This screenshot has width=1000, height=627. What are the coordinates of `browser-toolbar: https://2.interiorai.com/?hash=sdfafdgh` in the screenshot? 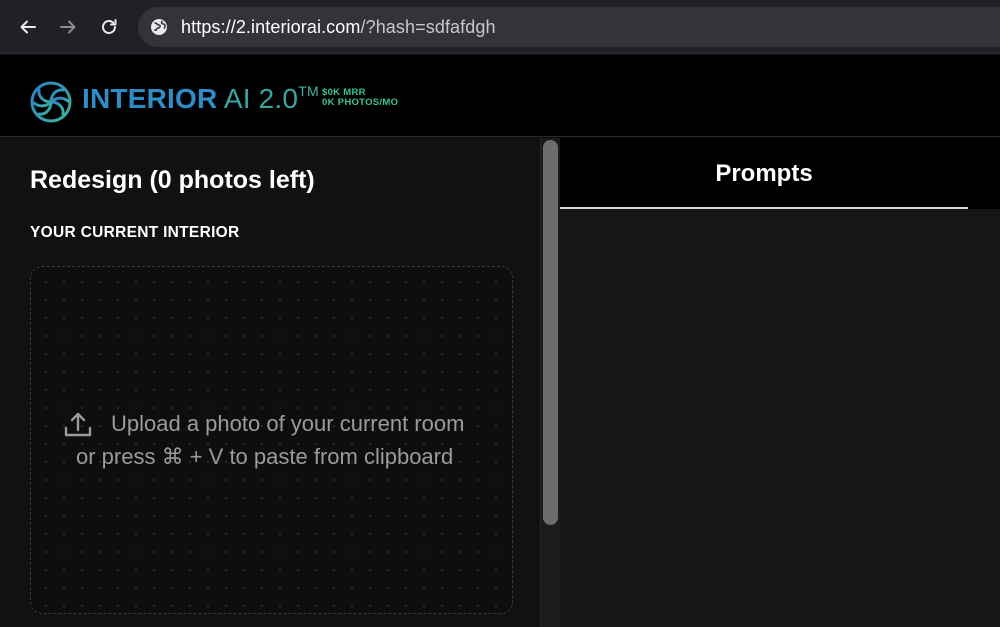 It's located at (500, 27).